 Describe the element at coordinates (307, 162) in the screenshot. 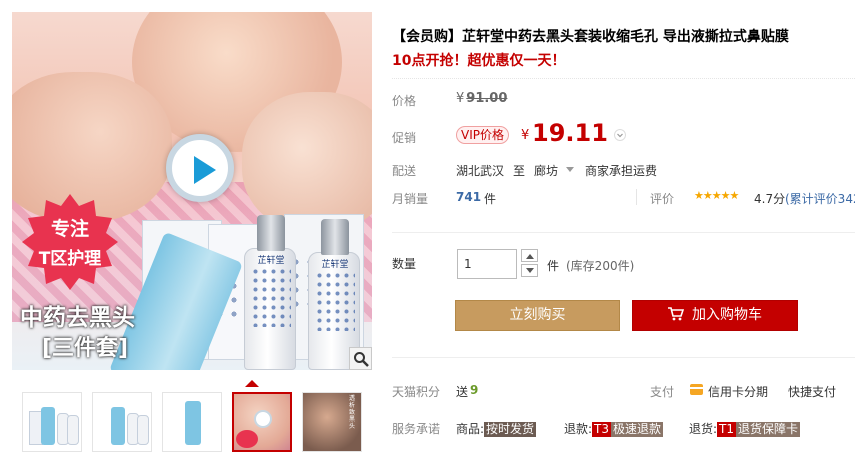

I see `photo-hand-right` at that location.